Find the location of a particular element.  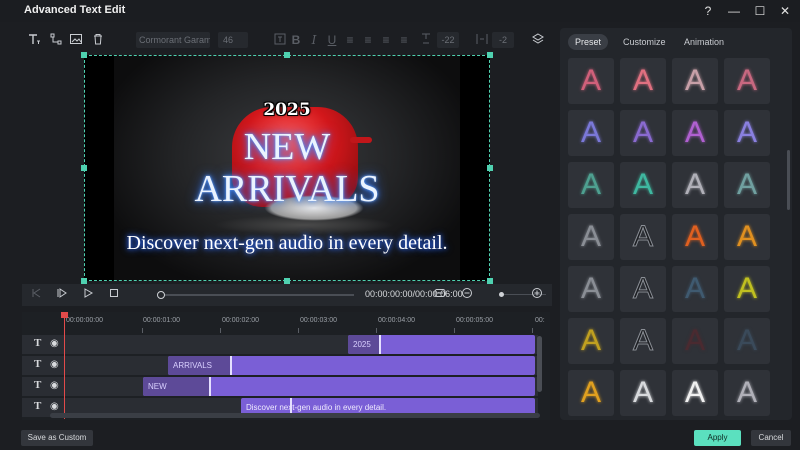

headline-line1: NEW is located at coordinates (287, 147).